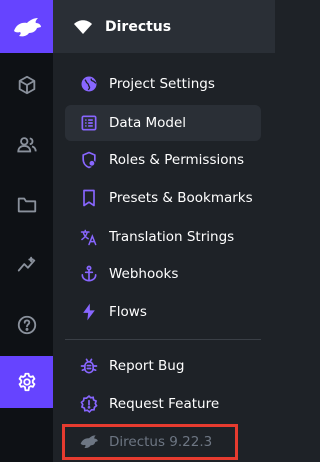 Image resolution: width=320 pixels, height=462 pixels. I want to click on globe-icon, so click(89, 84).